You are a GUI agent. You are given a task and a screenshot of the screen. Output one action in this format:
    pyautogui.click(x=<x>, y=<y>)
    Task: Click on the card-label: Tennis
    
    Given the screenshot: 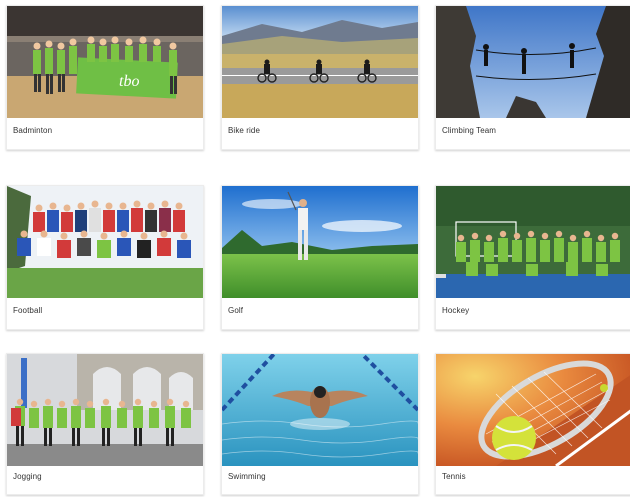 What is the action you would take?
    pyautogui.click(x=454, y=476)
    